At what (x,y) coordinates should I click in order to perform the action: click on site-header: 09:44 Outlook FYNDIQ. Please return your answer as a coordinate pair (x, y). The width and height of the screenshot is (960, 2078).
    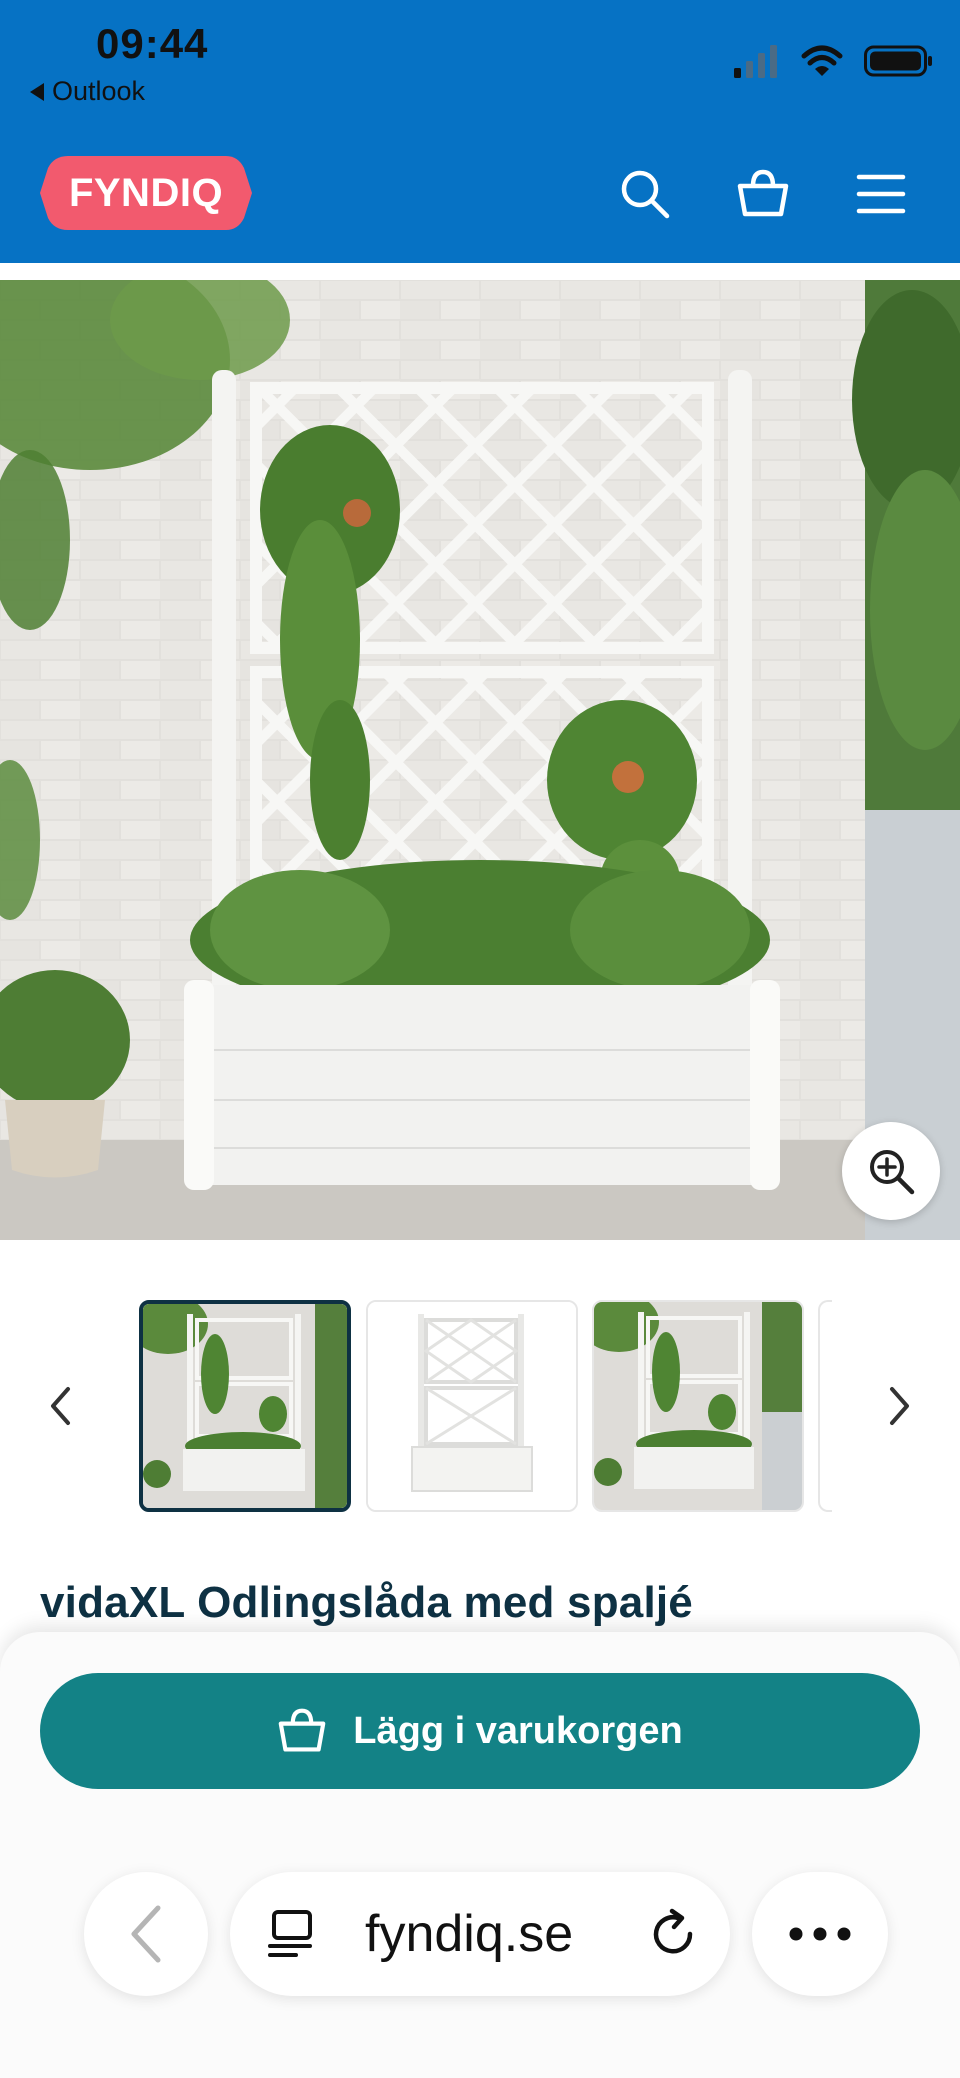
    Looking at the image, I should click on (480, 131).